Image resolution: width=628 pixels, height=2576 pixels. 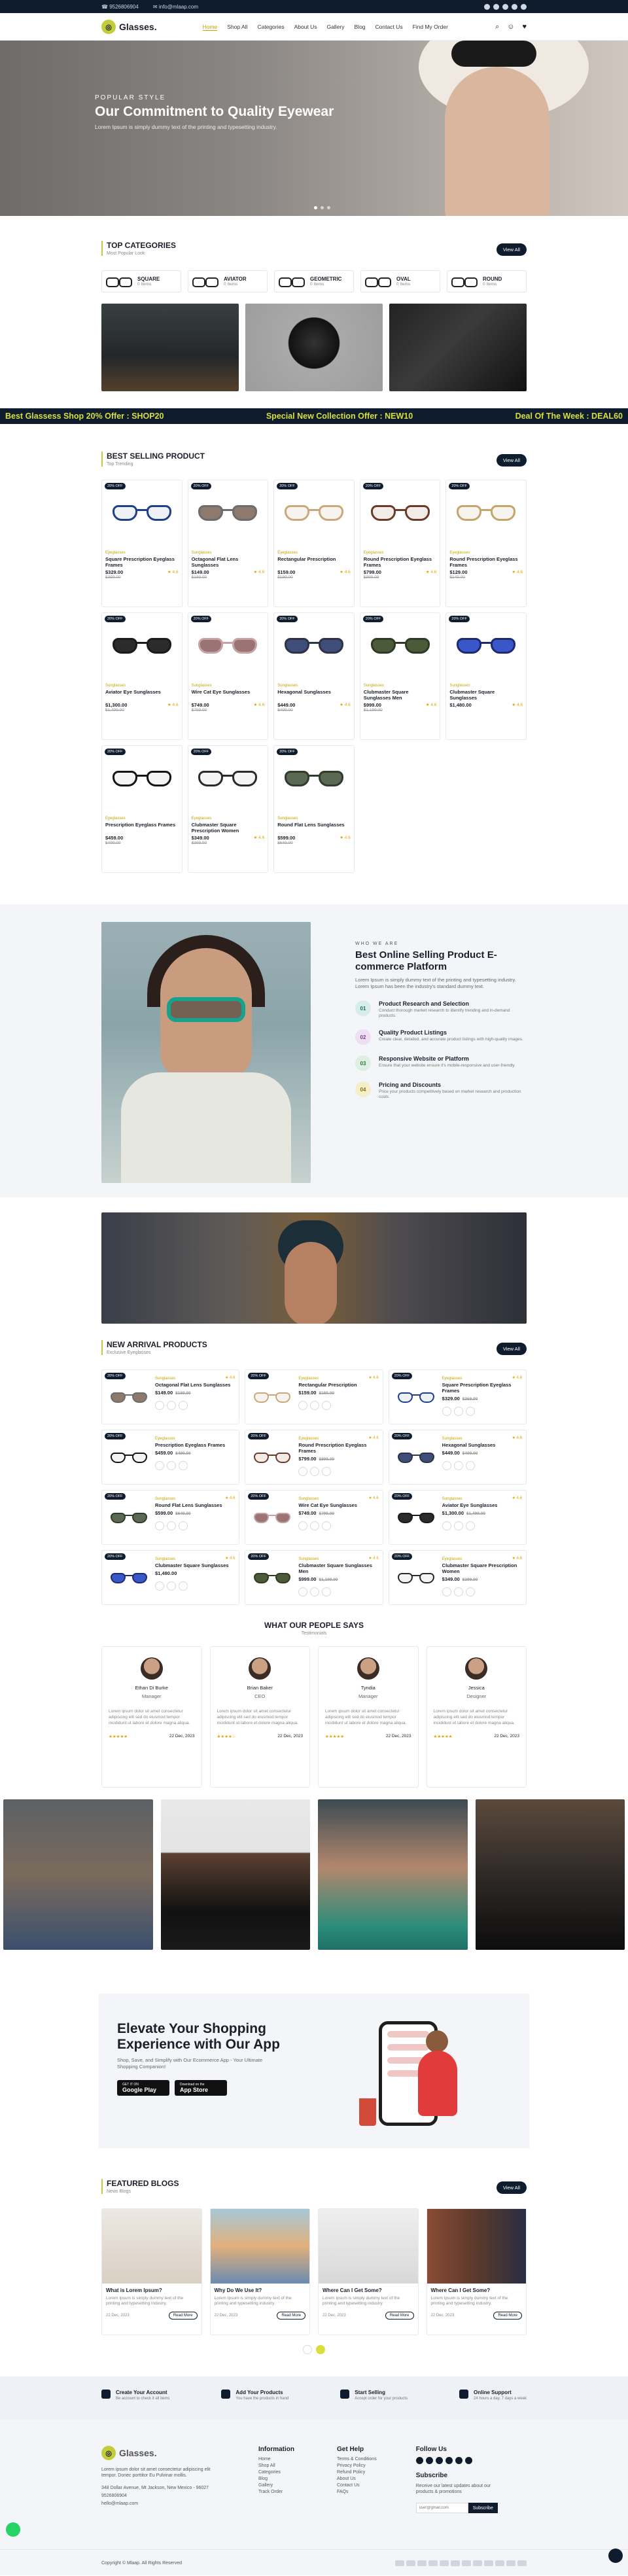 I want to click on footer-help-link: Contact Us, so click(x=357, y=2485).